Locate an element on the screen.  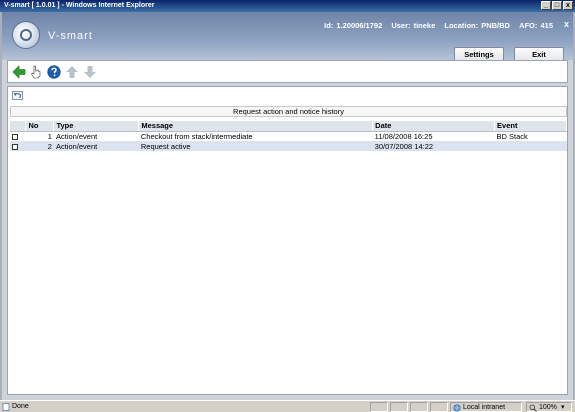
window-close-button: x is located at coordinates (568, 5).